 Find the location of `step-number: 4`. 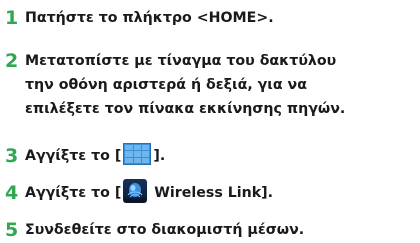

step-number: 4 is located at coordinates (12, 193).